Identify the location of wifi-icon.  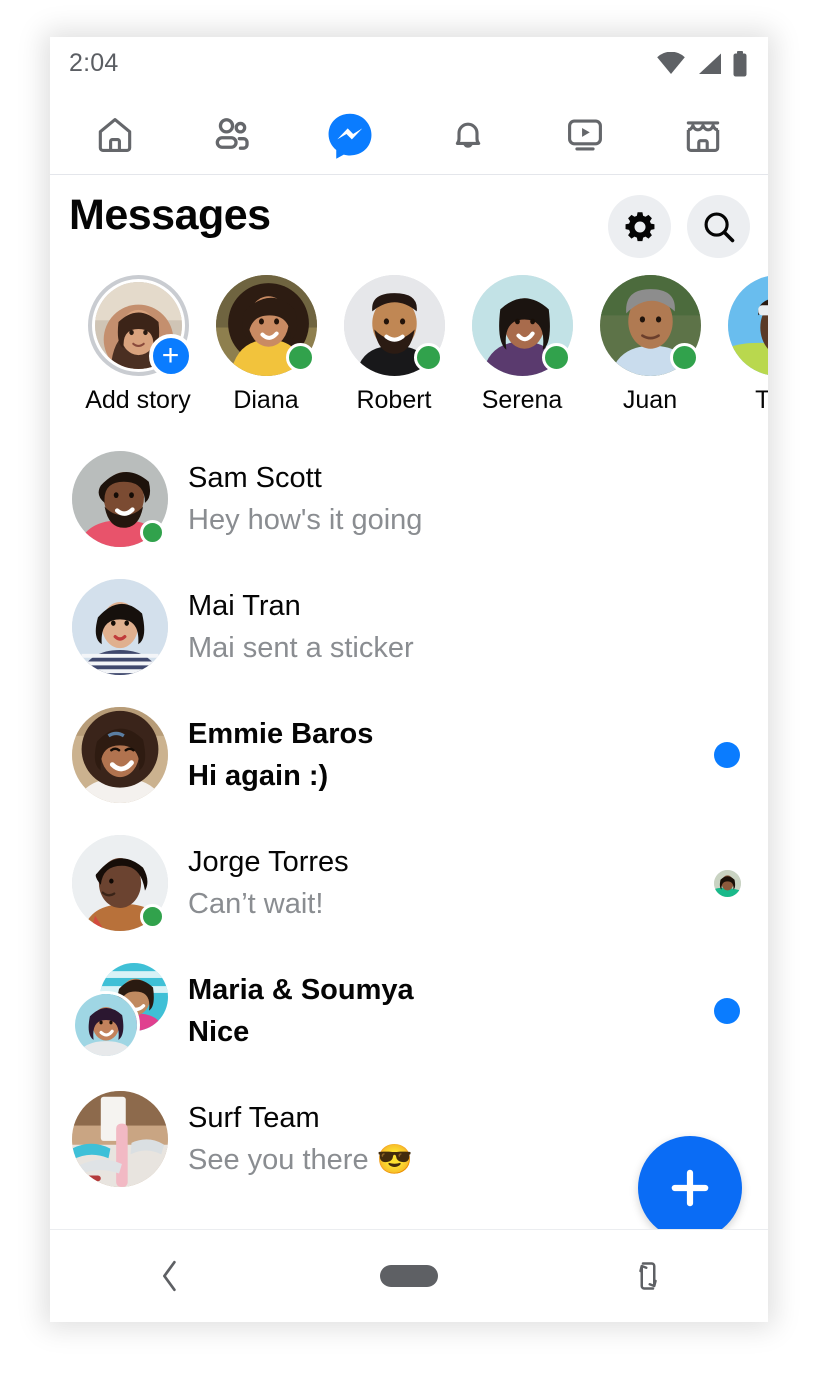
(671, 63).